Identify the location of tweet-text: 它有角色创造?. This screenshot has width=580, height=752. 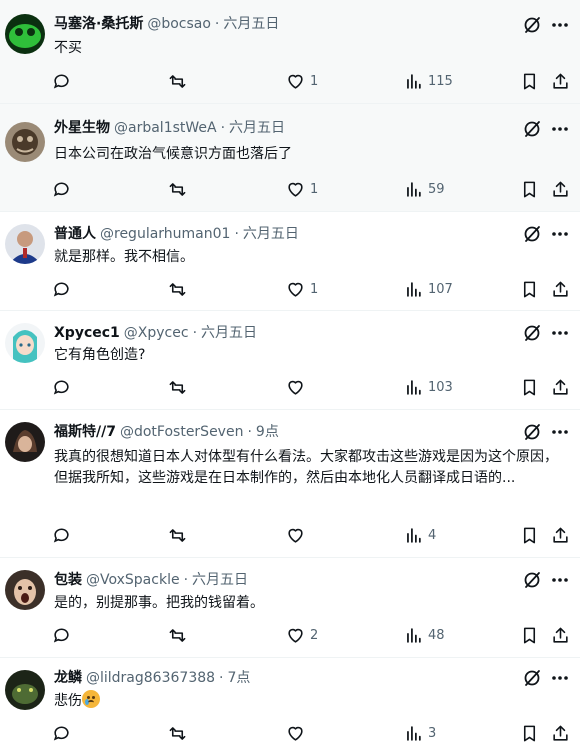
(100, 355).